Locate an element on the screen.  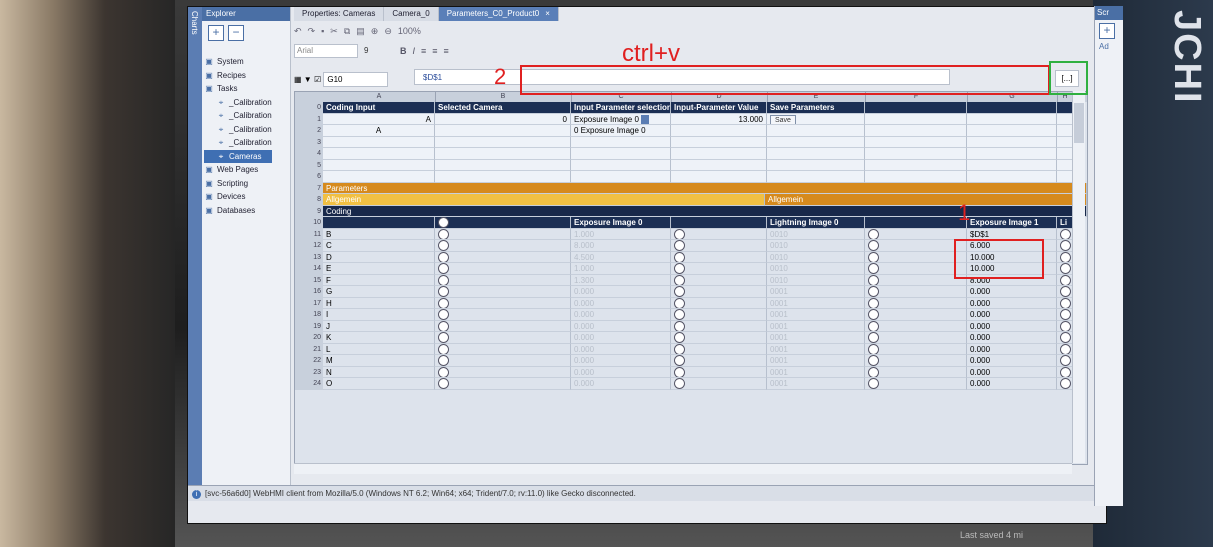
table-cell: C is located at coordinates (379, 246).